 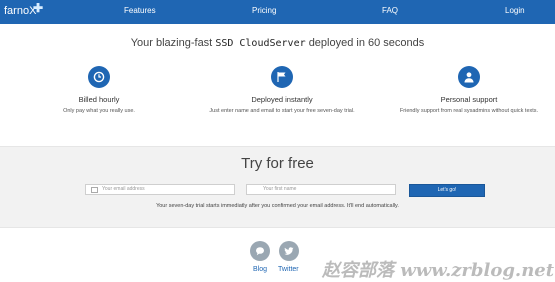 I want to click on logo-plus-icon: ✚, so click(x=38, y=8).